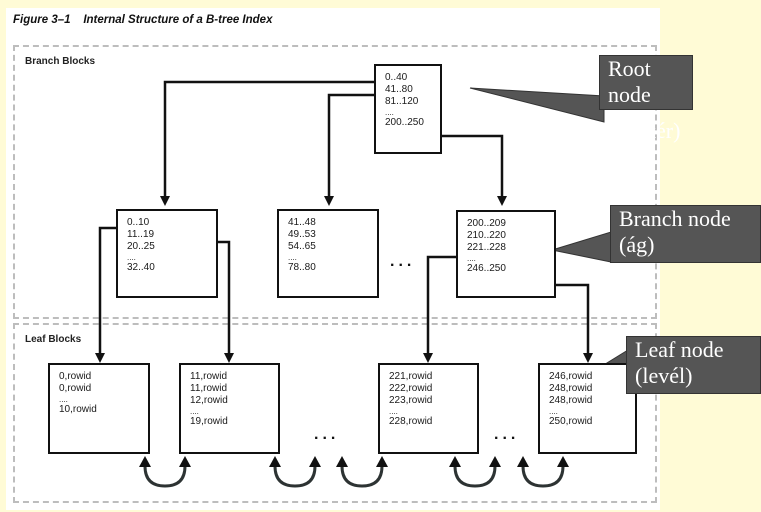 The width and height of the screenshot is (761, 512). I want to click on branch-entry: 78..80, so click(302, 267).